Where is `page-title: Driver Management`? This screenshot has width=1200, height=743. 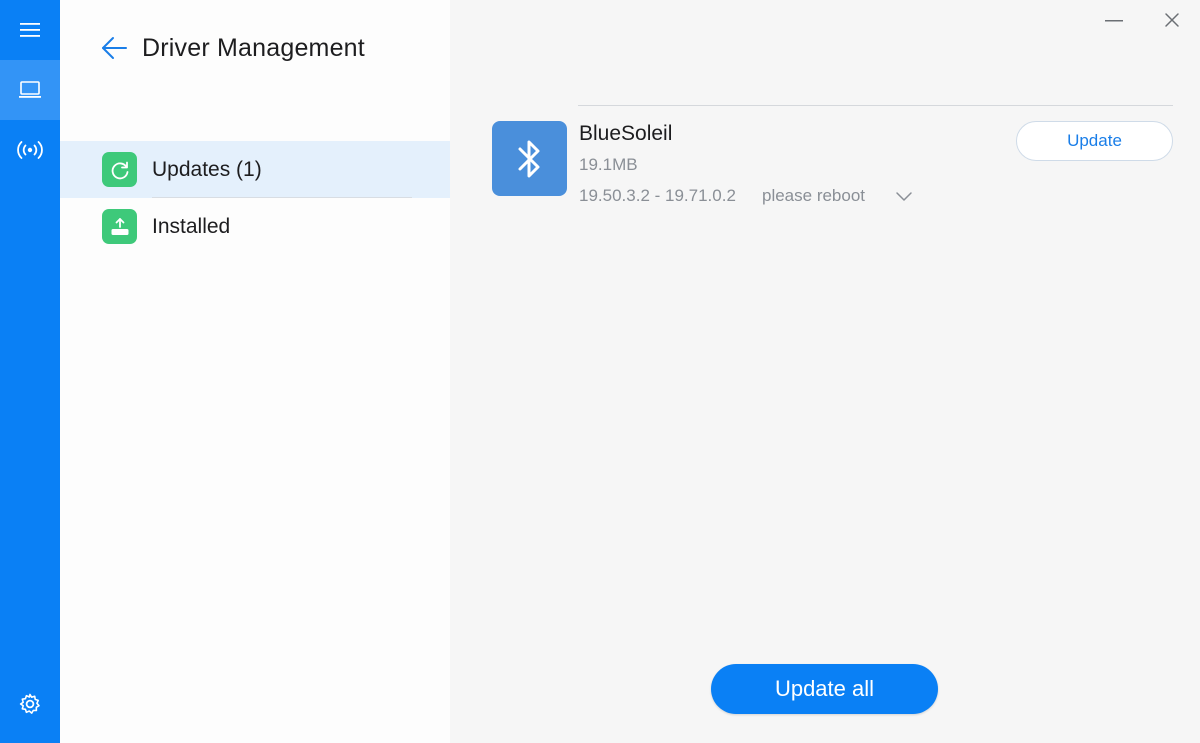 page-title: Driver Management is located at coordinates (253, 47).